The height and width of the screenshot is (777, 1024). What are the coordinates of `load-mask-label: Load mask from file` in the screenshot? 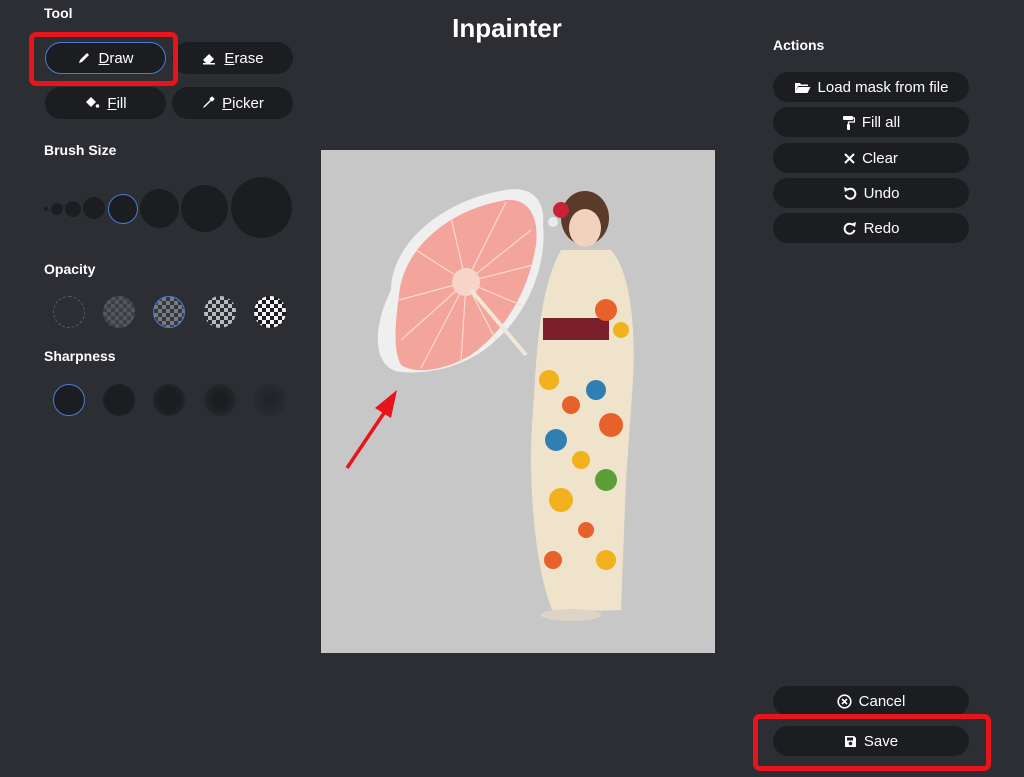 It's located at (883, 87).